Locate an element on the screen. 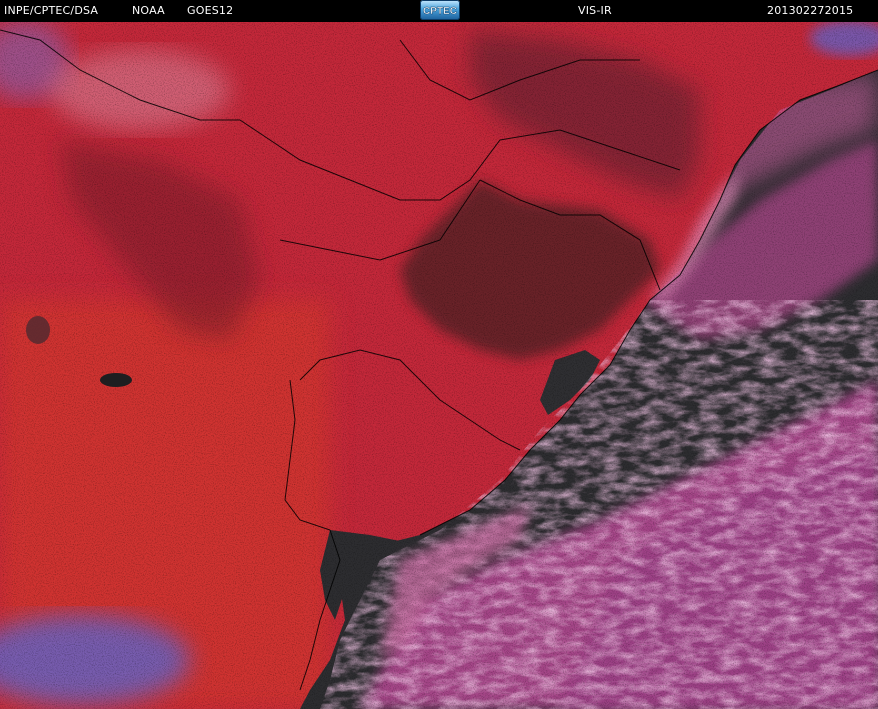  agency-label: NOAA is located at coordinates (148, 10).